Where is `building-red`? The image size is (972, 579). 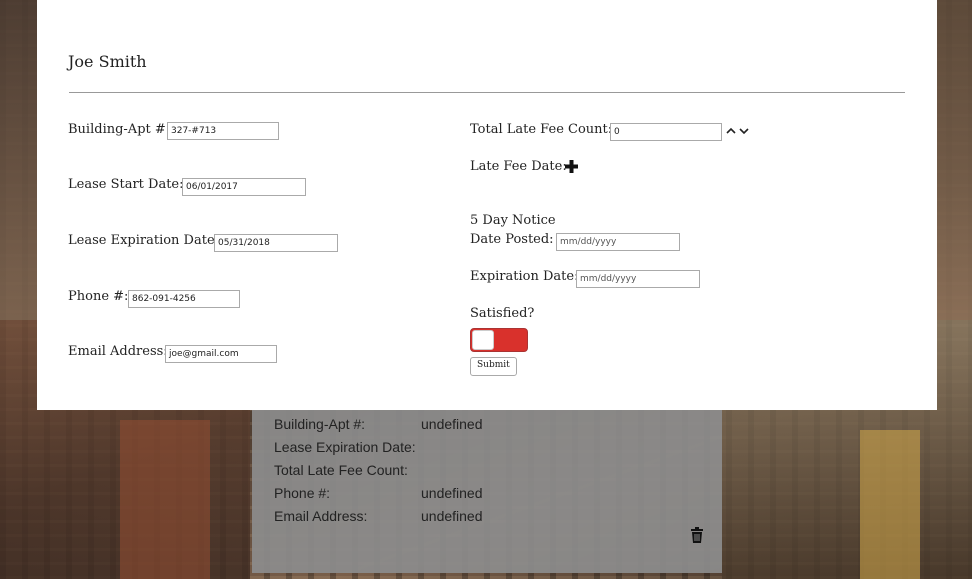
building-red is located at coordinates (165, 499).